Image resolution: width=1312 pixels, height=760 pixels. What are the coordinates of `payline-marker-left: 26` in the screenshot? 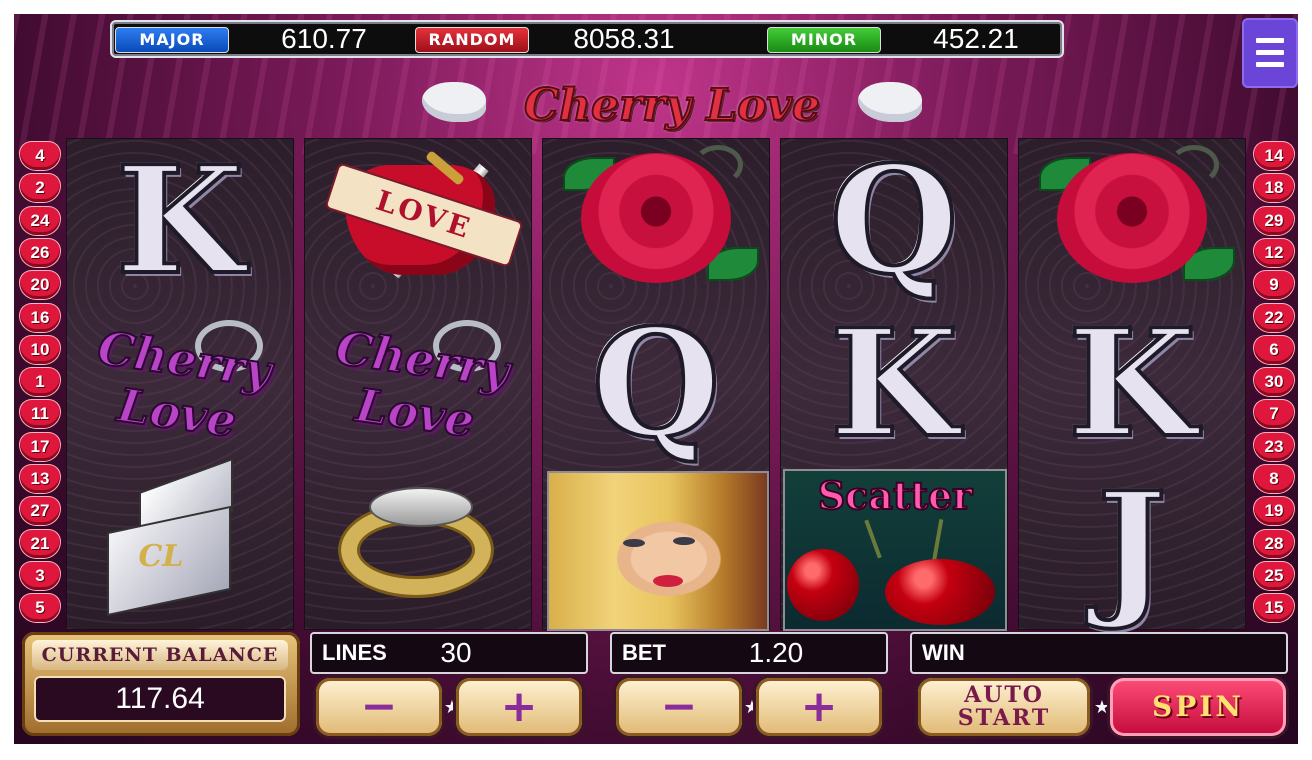 It's located at (40, 252).